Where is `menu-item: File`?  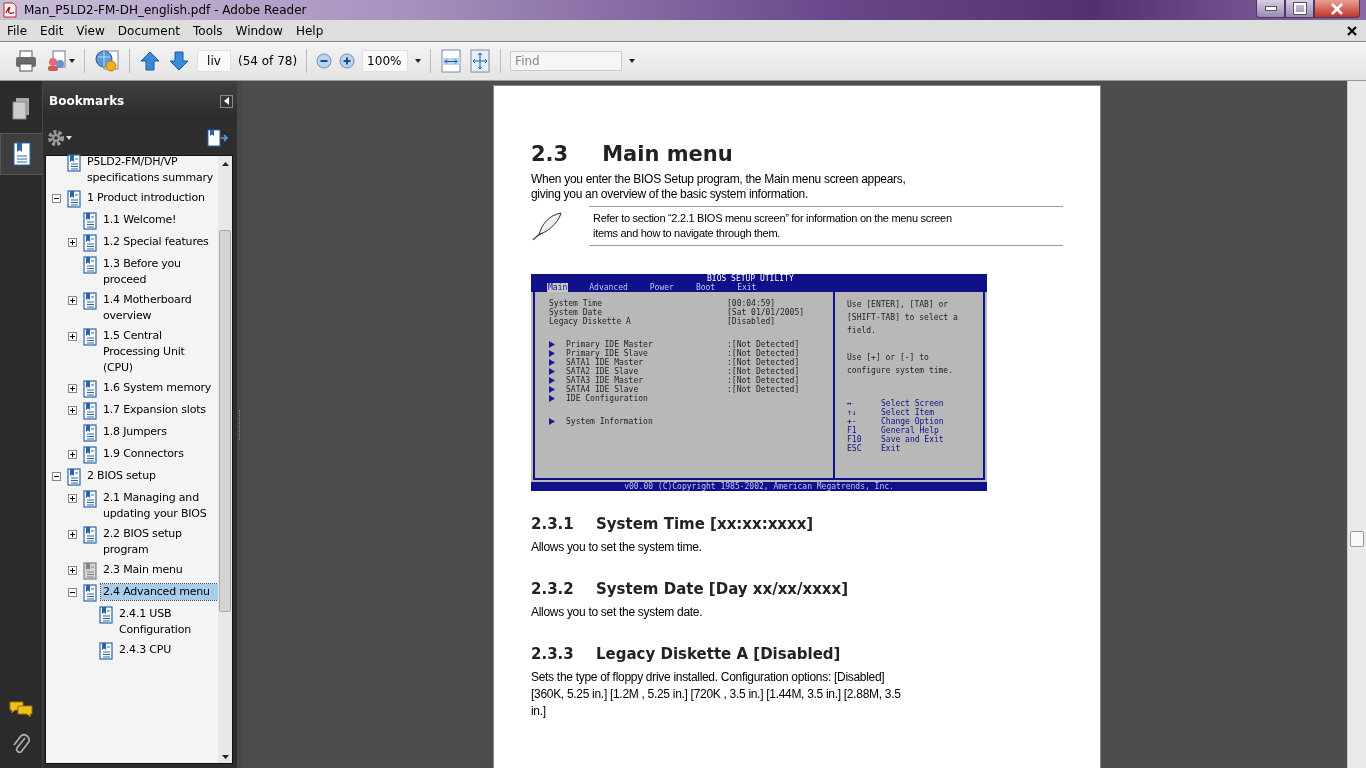
menu-item: File is located at coordinates (17, 30).